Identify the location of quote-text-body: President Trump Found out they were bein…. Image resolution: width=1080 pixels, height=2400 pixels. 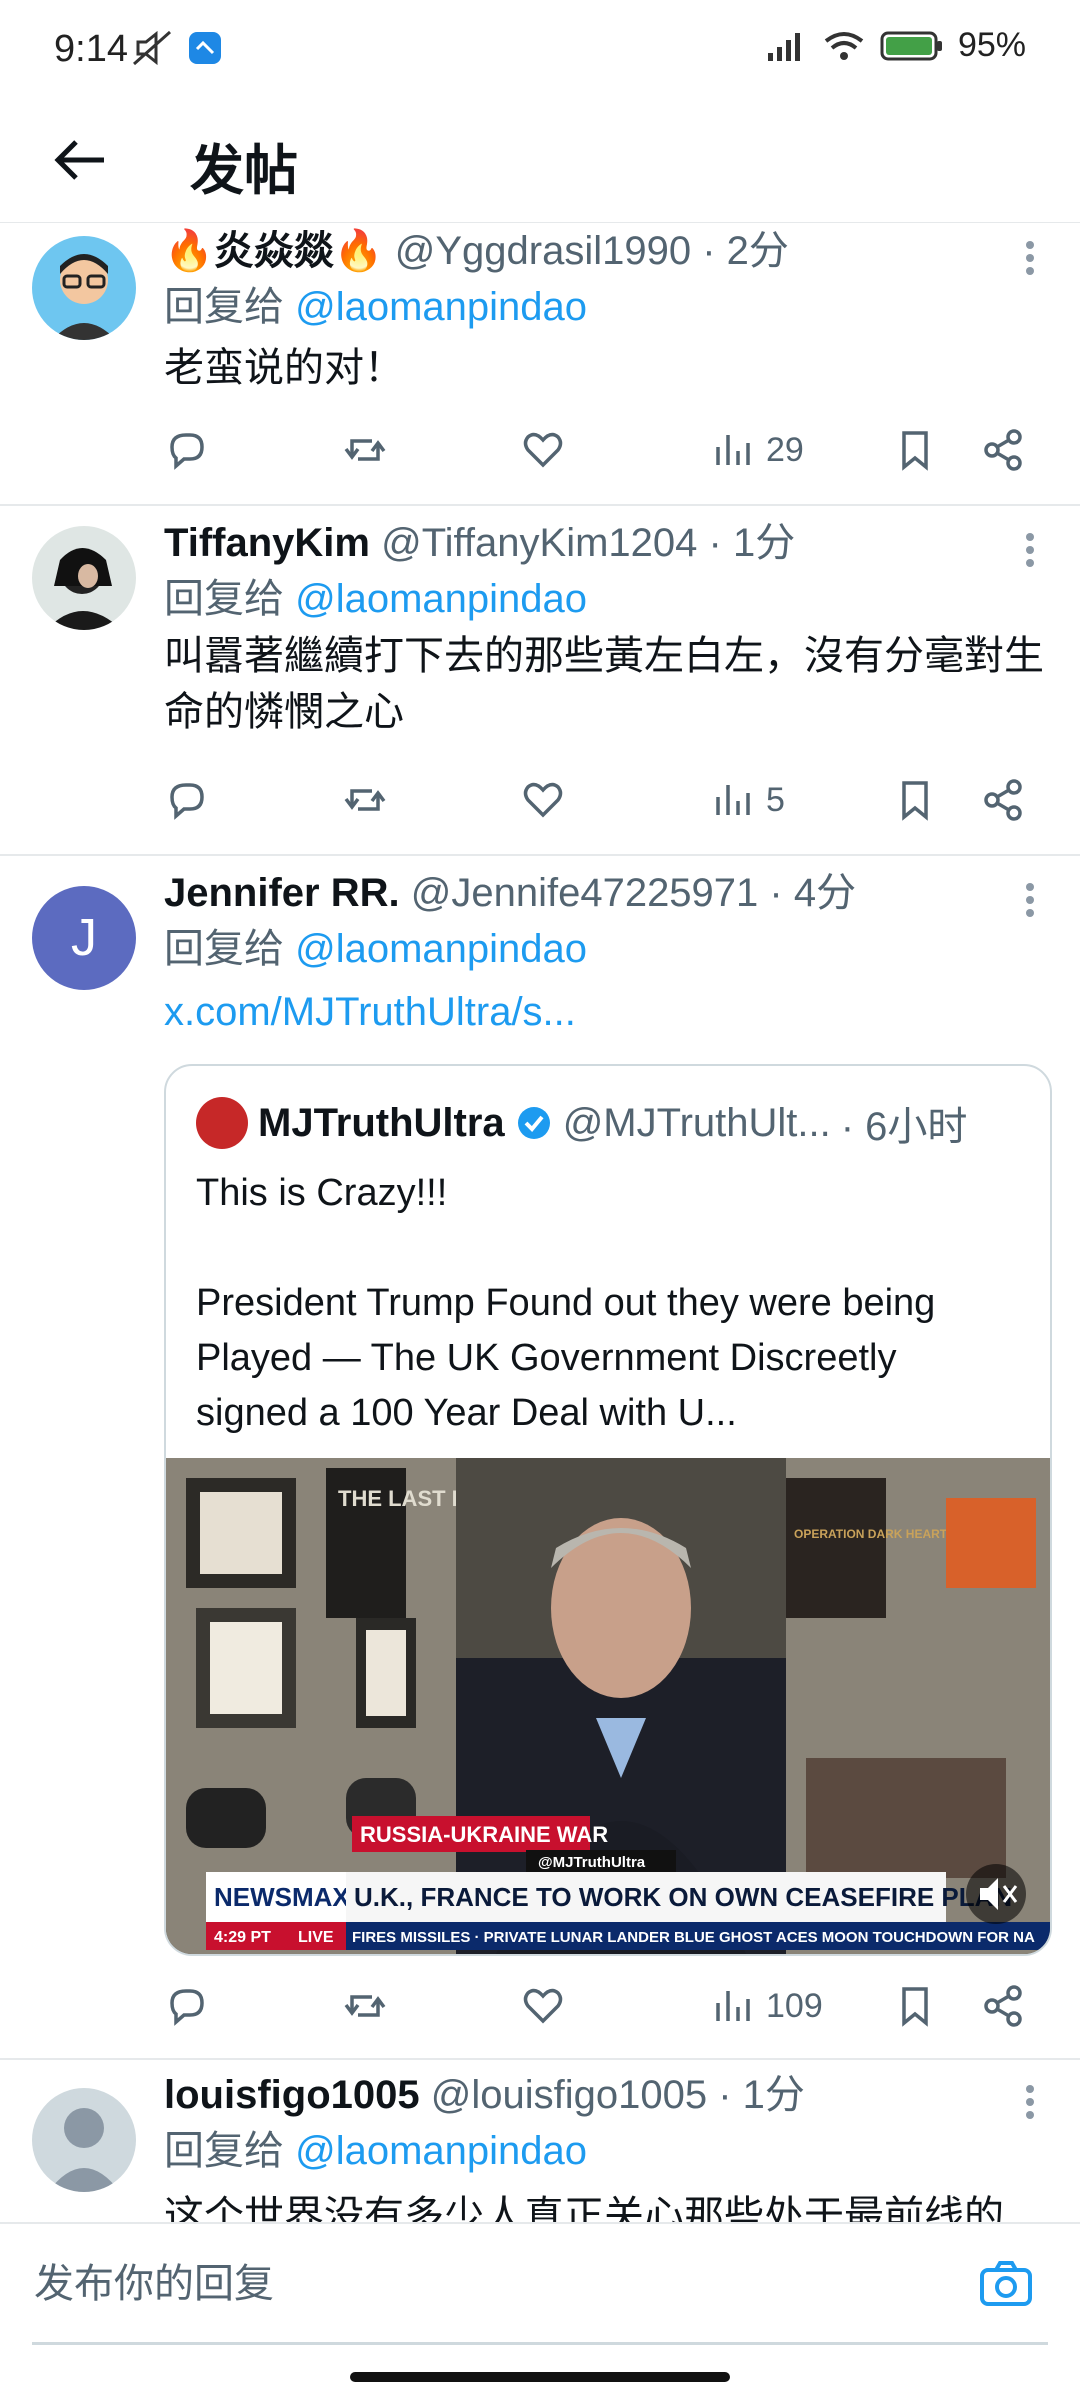
(566, 1358).